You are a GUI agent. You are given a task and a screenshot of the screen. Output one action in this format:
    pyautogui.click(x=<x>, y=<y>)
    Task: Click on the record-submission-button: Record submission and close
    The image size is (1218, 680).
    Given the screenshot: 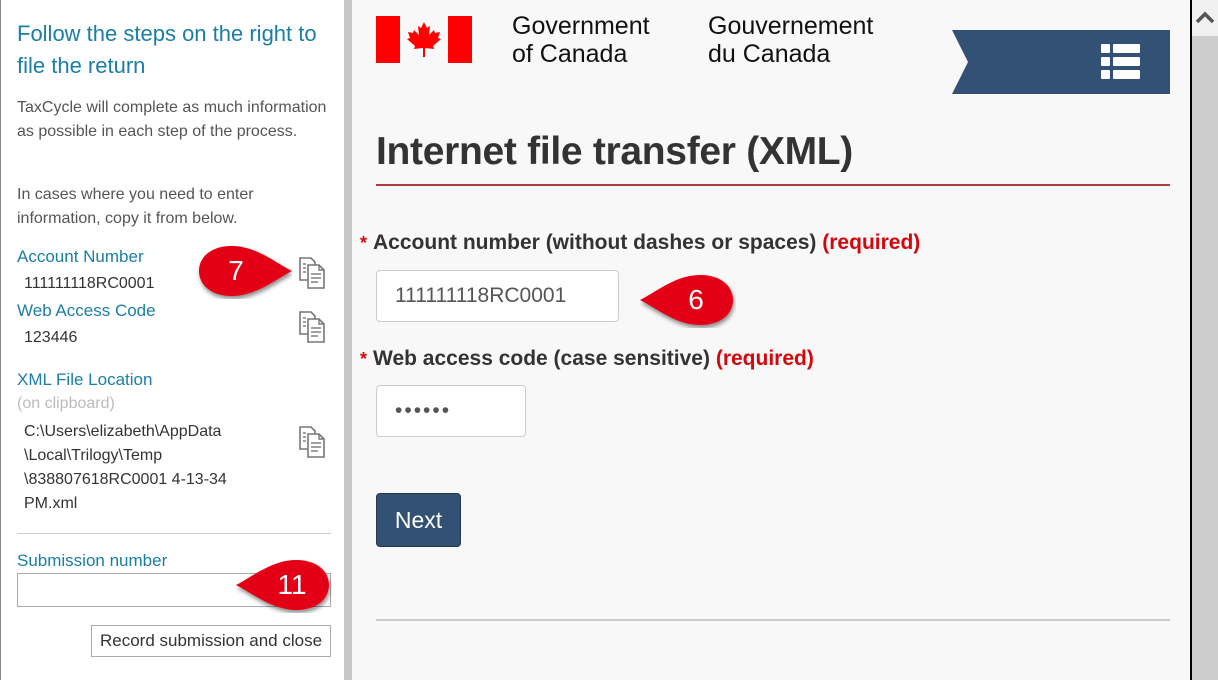 What is the action you would take?
    pyautogui.click(x=211, y=641)
    